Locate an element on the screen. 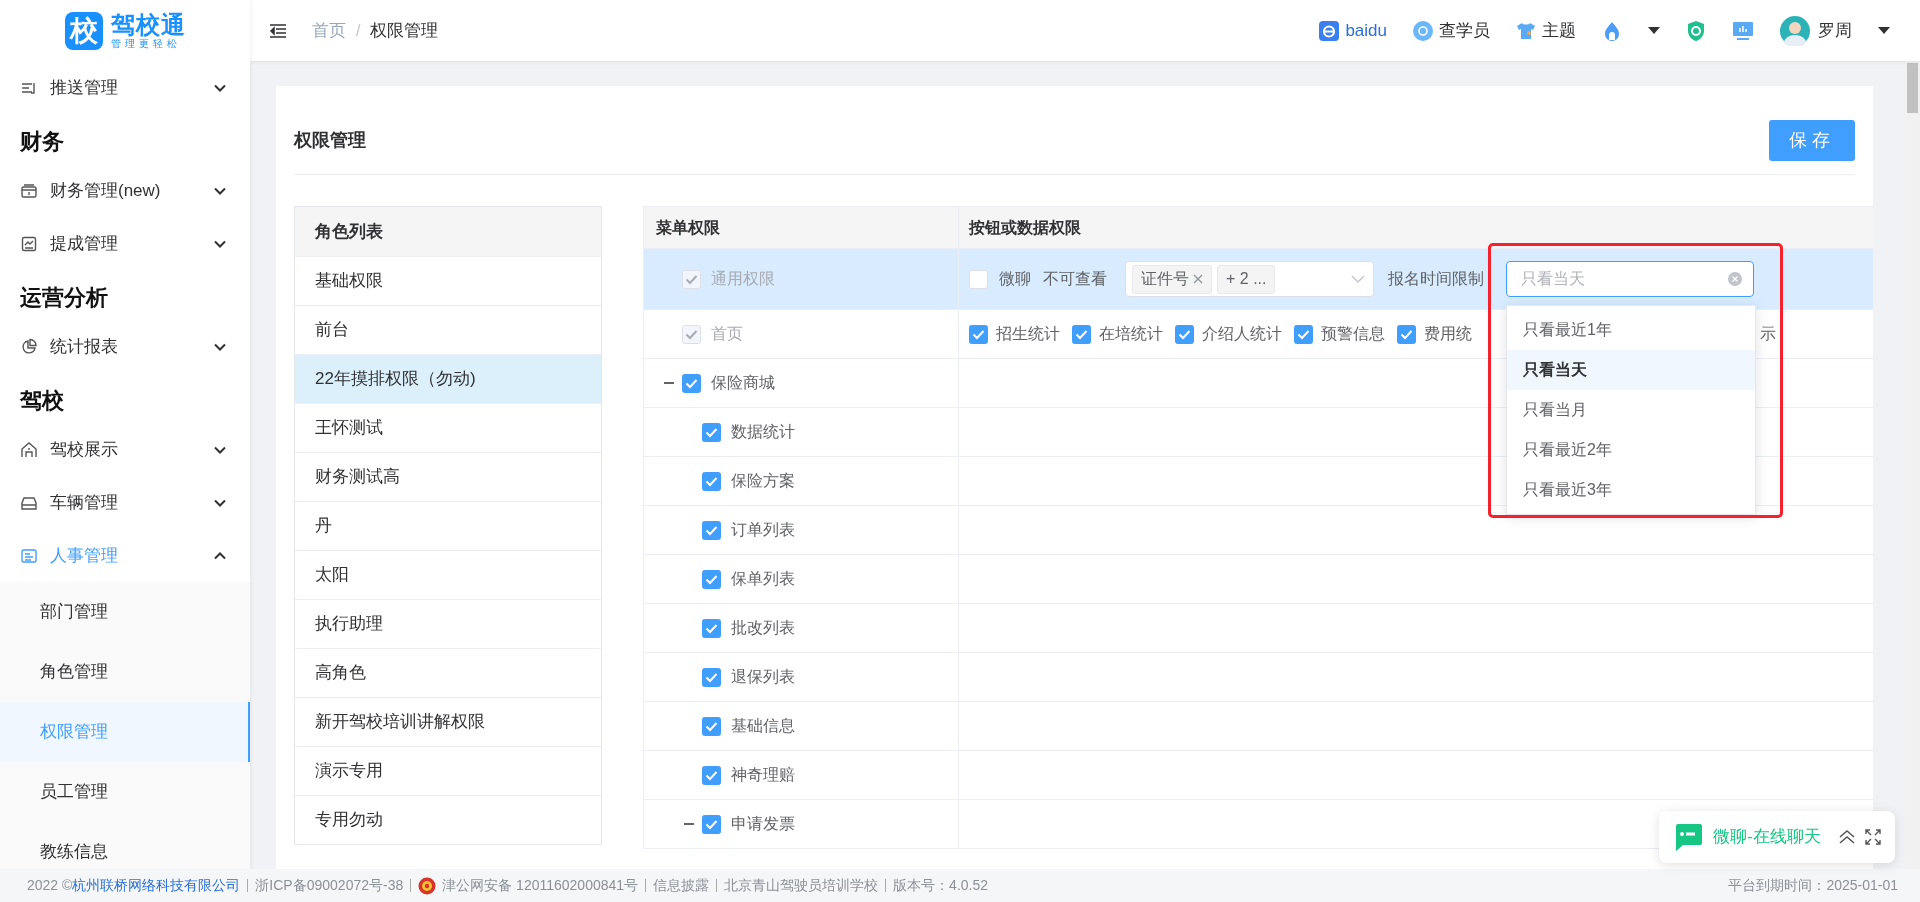  footer-text: 版本号：4.0.52 is located at coordinates (941, 885).